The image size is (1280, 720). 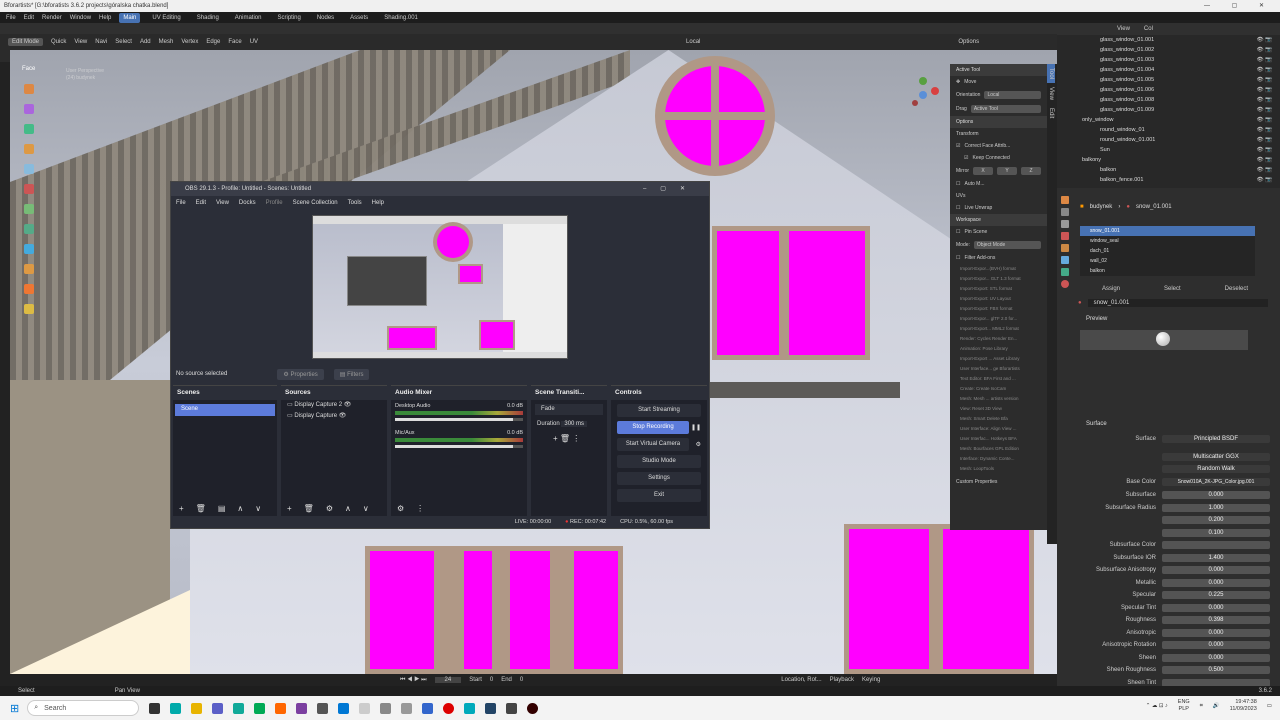 I want to click on obs-menu-view: View, so click(x=222, y=203).